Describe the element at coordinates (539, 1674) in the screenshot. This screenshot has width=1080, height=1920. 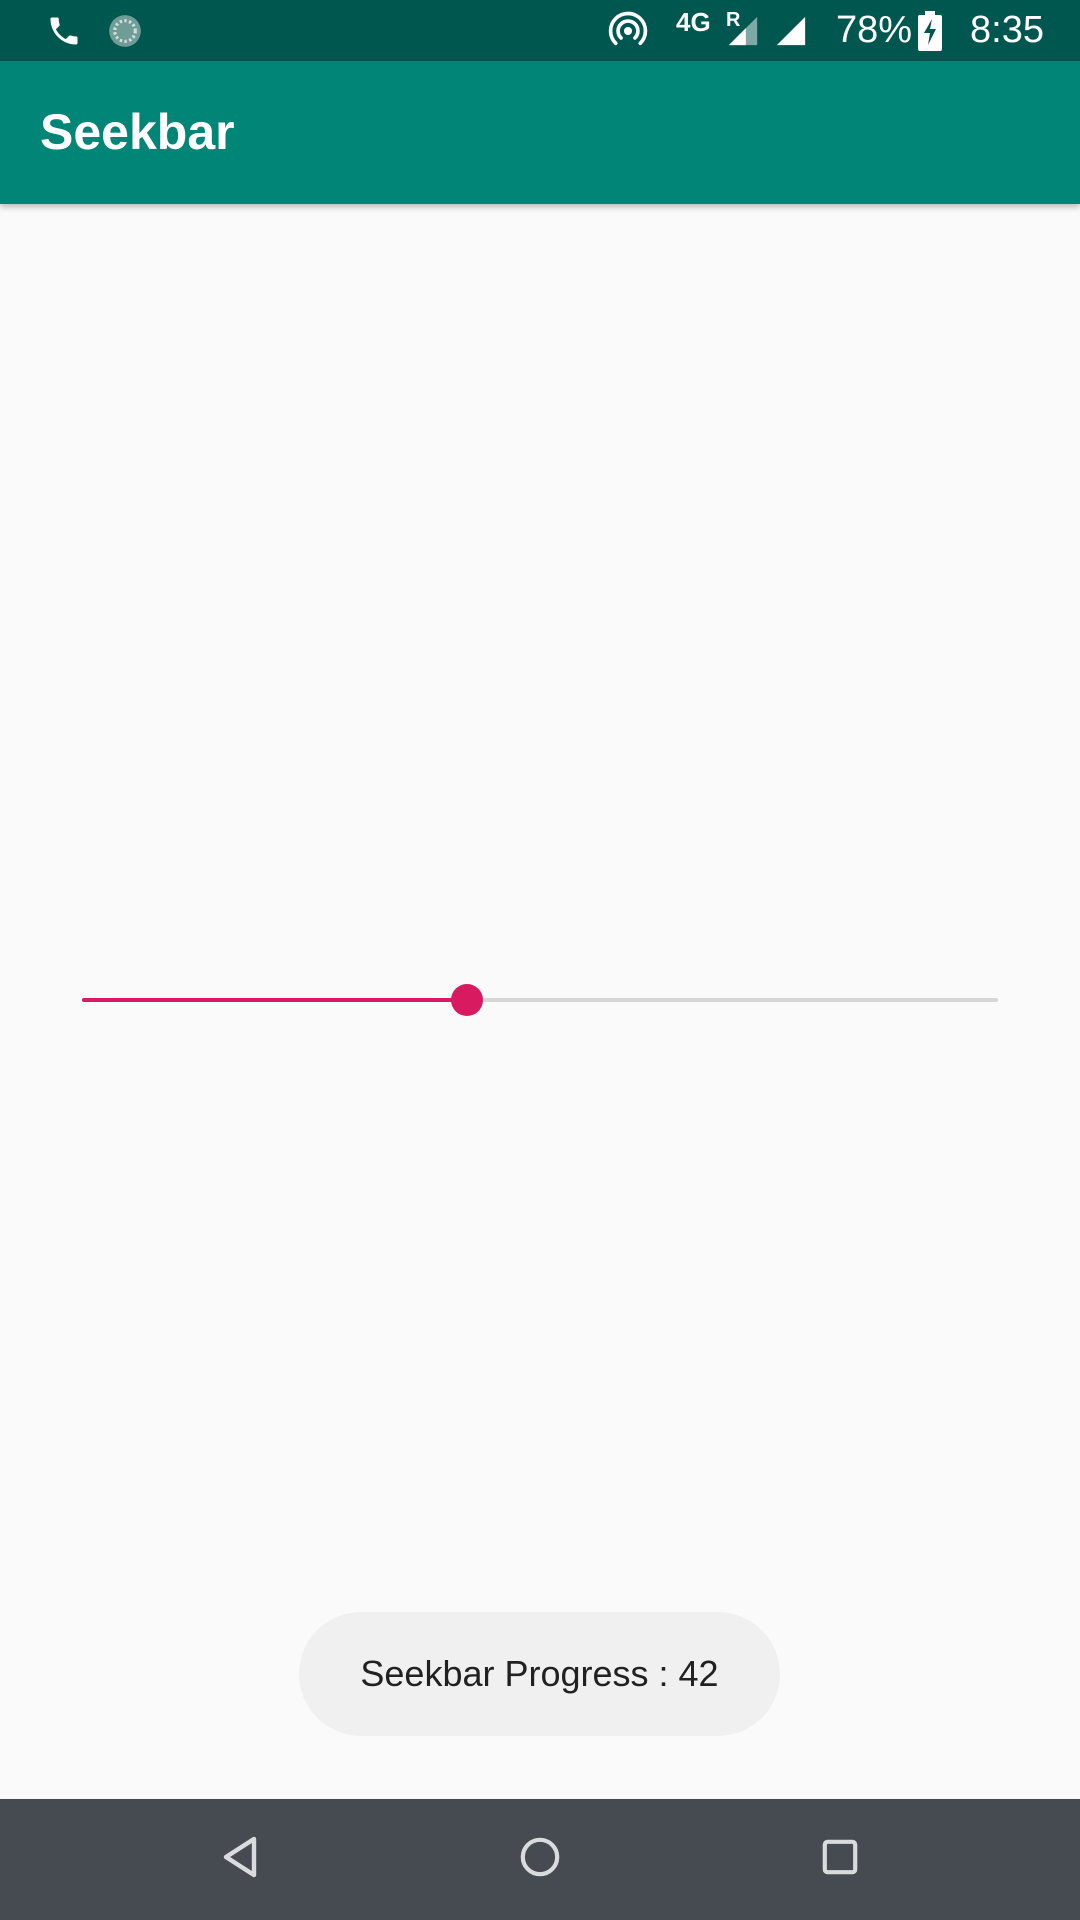
I see `toast-message: Seekbar Progress : 42` at that location.